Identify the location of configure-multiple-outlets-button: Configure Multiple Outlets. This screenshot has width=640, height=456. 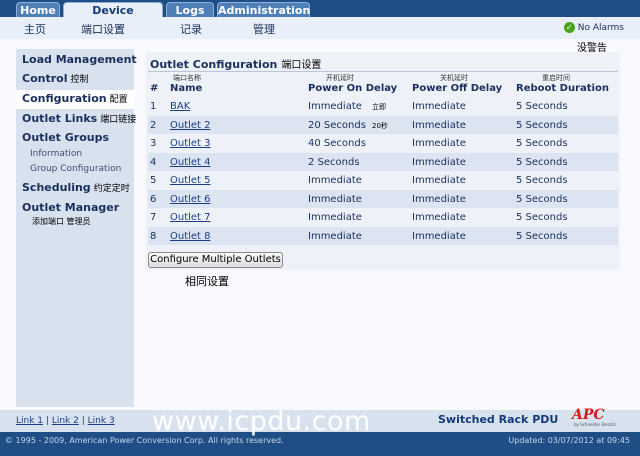
(215, 260).